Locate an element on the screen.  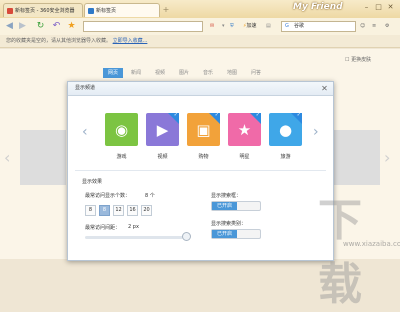
bookmark-icon: ▤ is located at coordinates (268, 26).